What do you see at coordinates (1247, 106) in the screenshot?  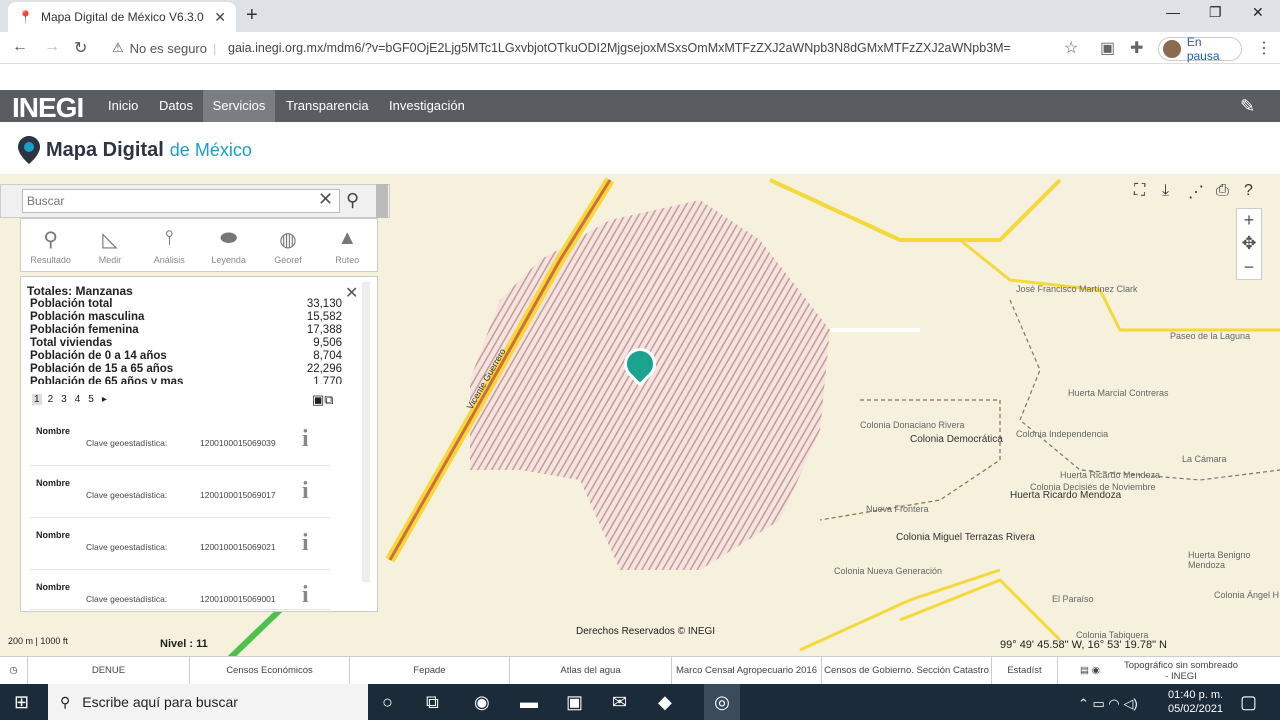 I see `edit-icon: ✎` at bounding box center [1247, 106].